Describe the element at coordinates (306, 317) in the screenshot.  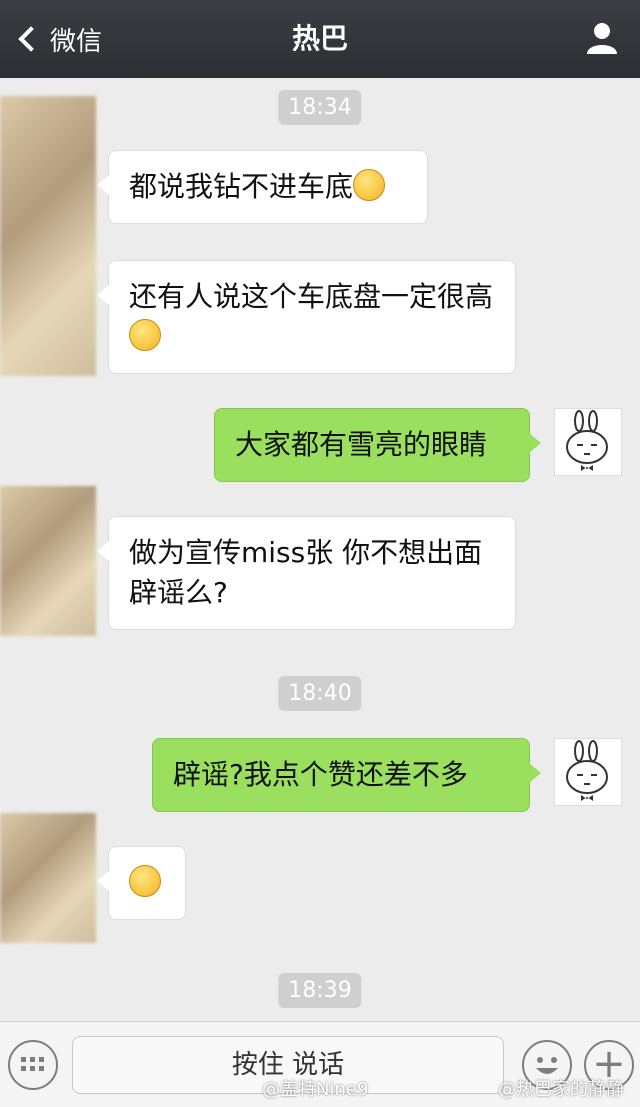
I see `message-bubble: 还有人说这个车底盘一定很高` at that location.